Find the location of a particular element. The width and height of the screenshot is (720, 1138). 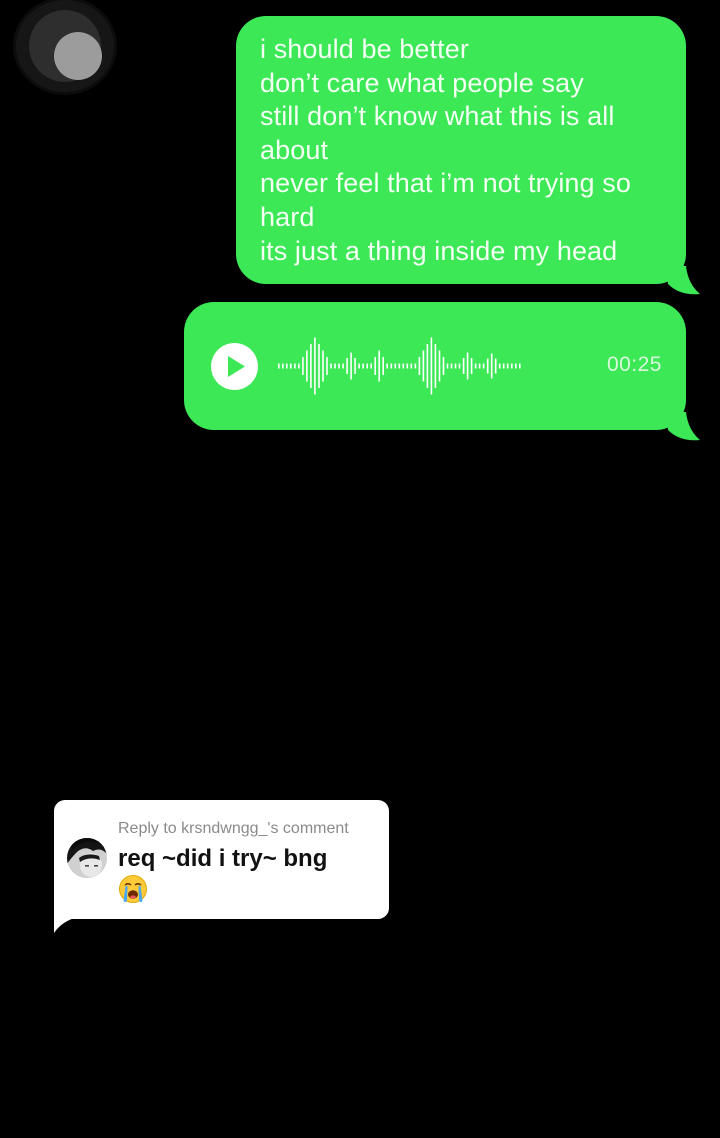

play-icon is located at coordinates (236, 366).